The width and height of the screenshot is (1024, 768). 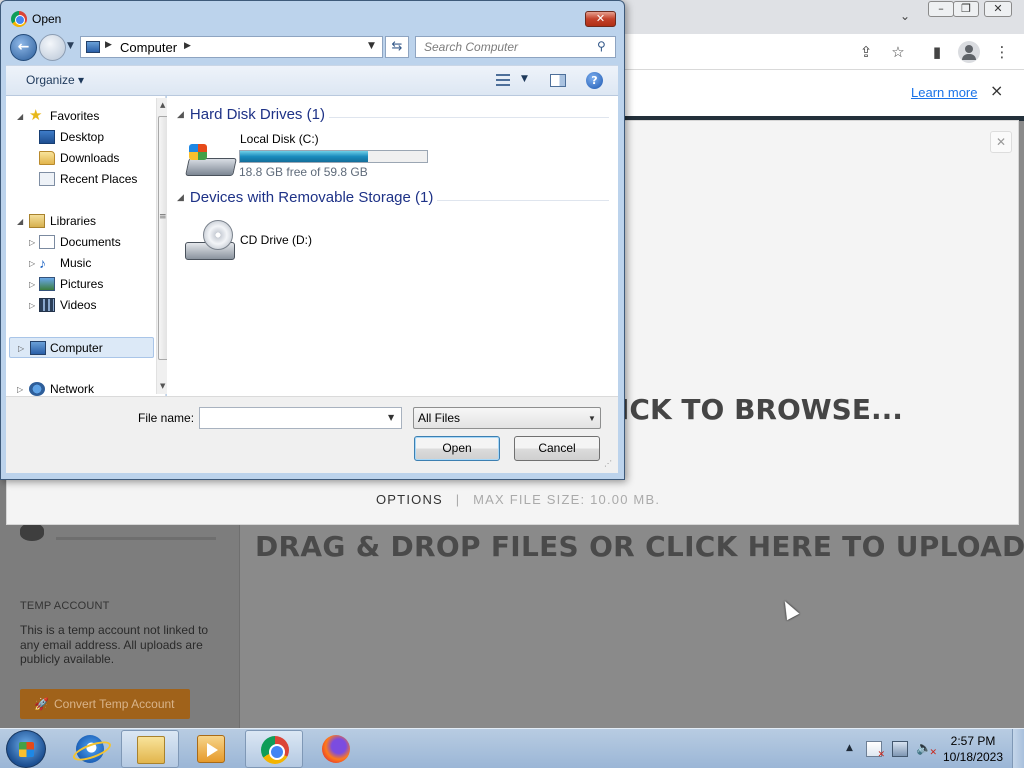 What do you see at coordinates (397, 47) in the screenshot?
I see `refresh-button: ⇆` at bounding box center [397, 47].